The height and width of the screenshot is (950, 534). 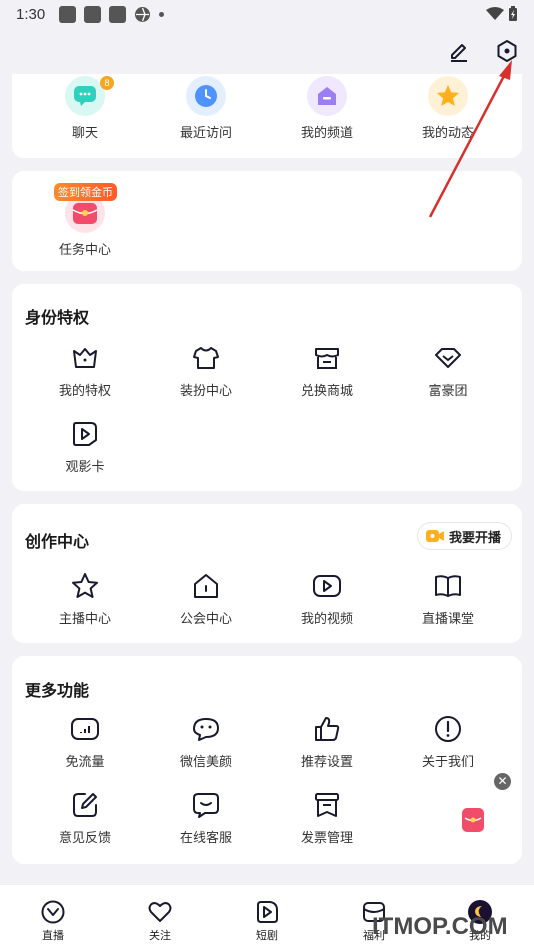 I want to click on item-guild-center: 公会中心, so click(x=206, y=598).